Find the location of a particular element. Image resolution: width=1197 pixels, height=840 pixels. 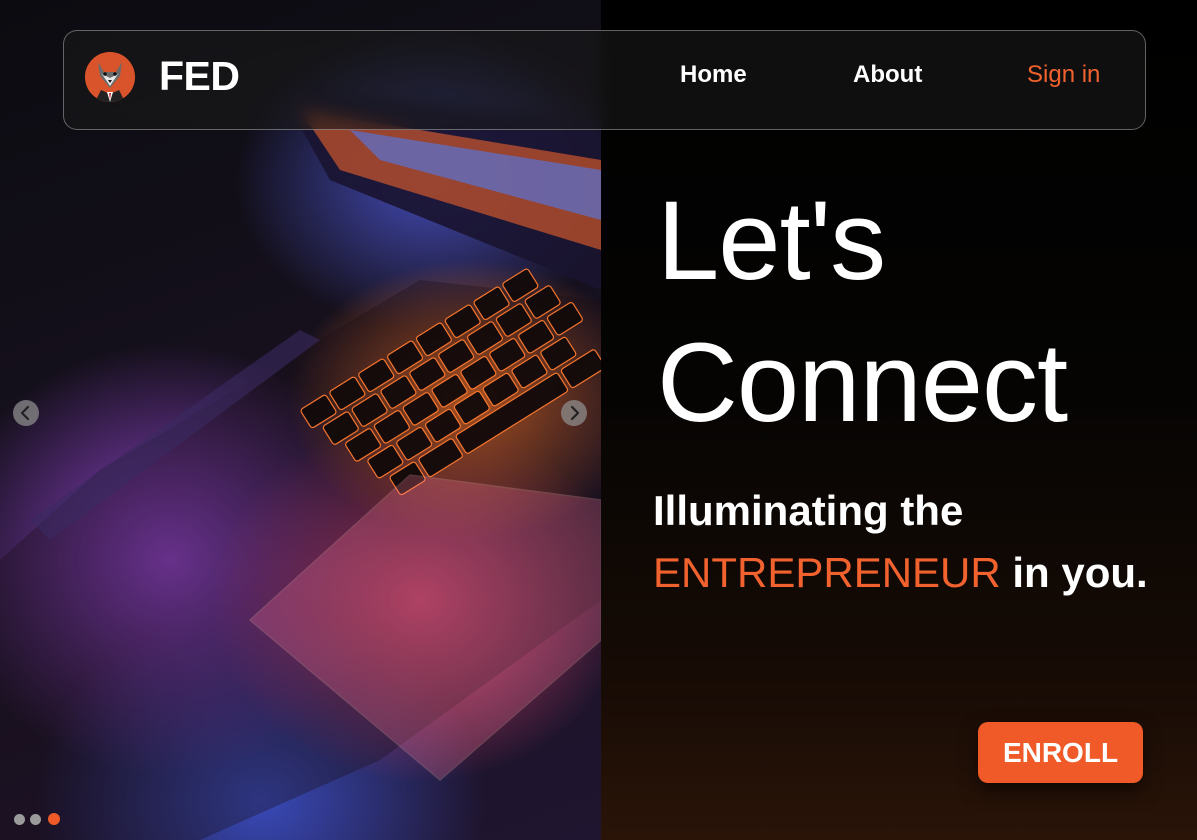

brand-name: FED is located at coordinates (199, 76).